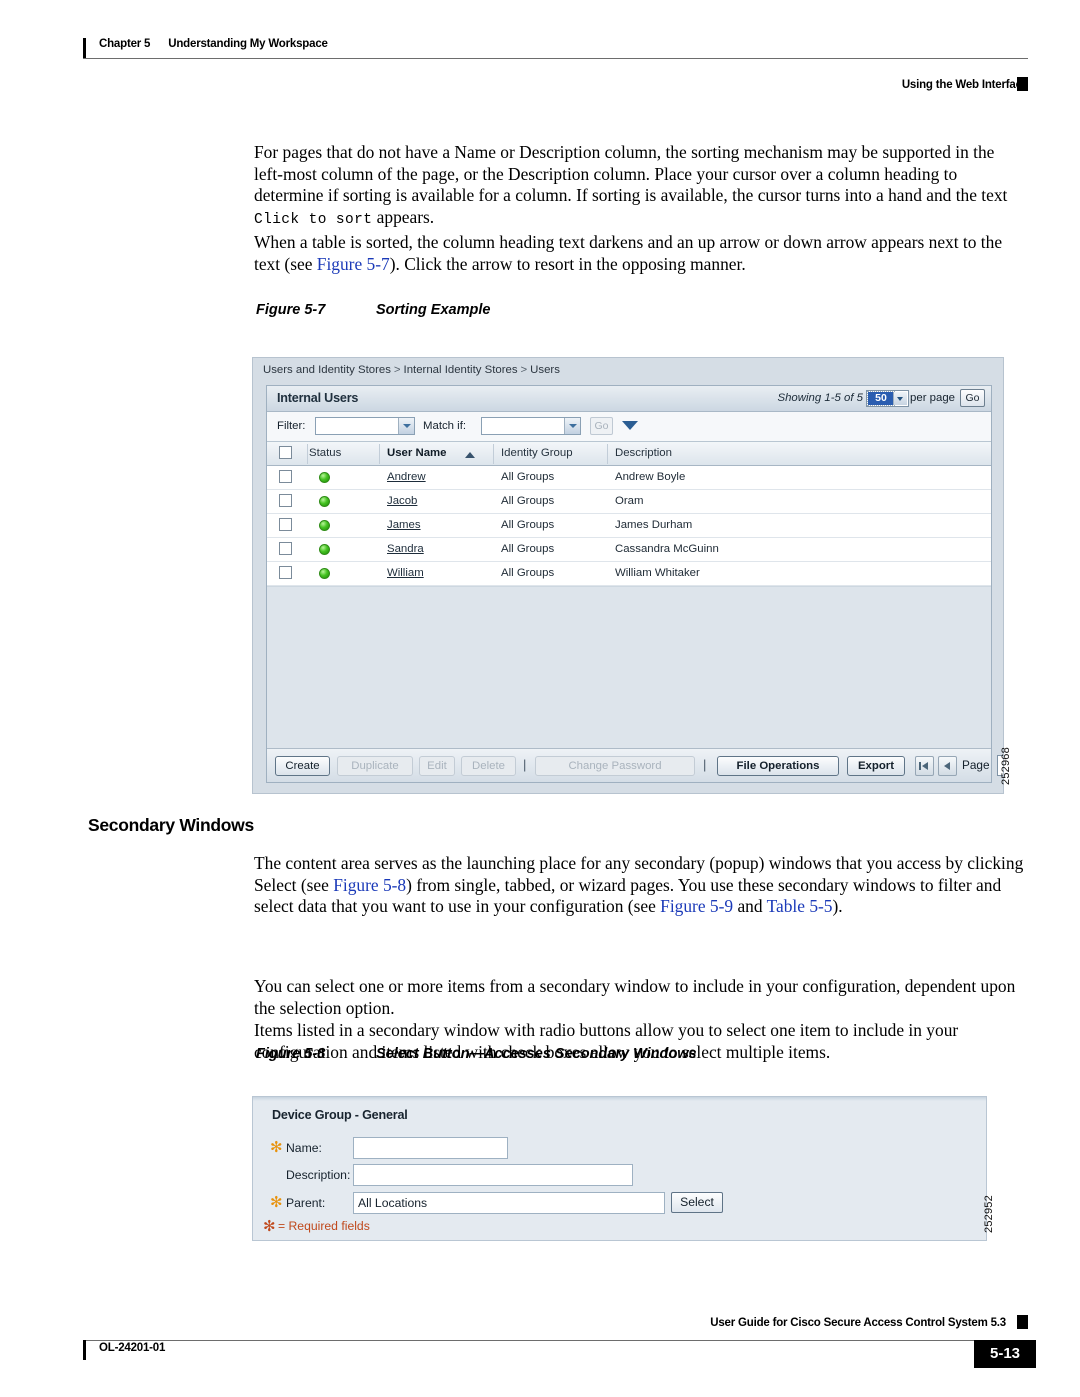 This screenshot has height=1397, width=1080. I want to click on header-tick-mark, so click(84, 48).